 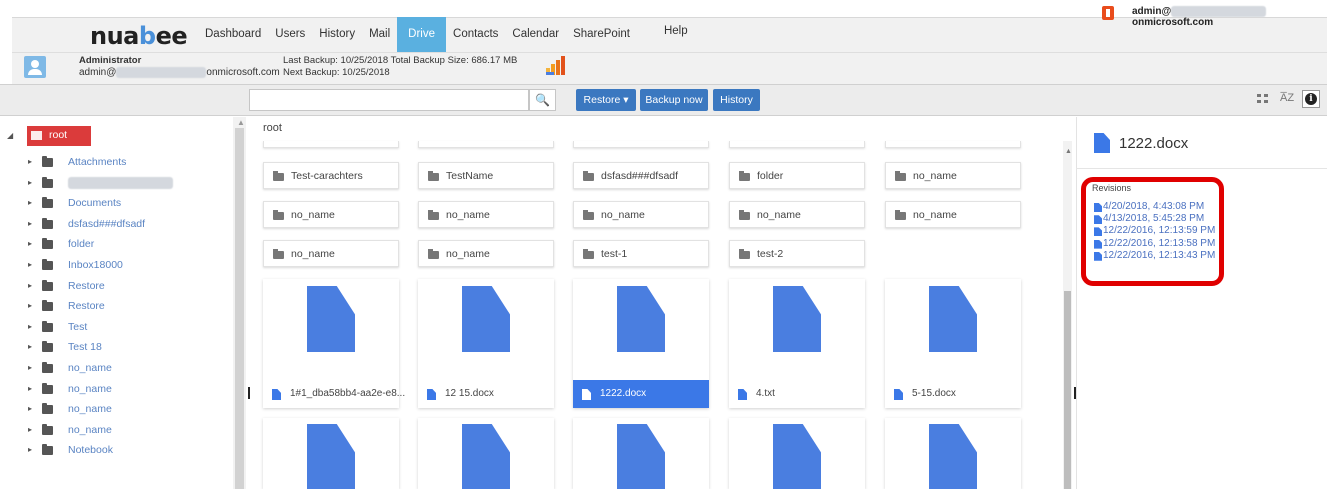 I want to click on nav-mail: Mail, so click(x=379, y=34).